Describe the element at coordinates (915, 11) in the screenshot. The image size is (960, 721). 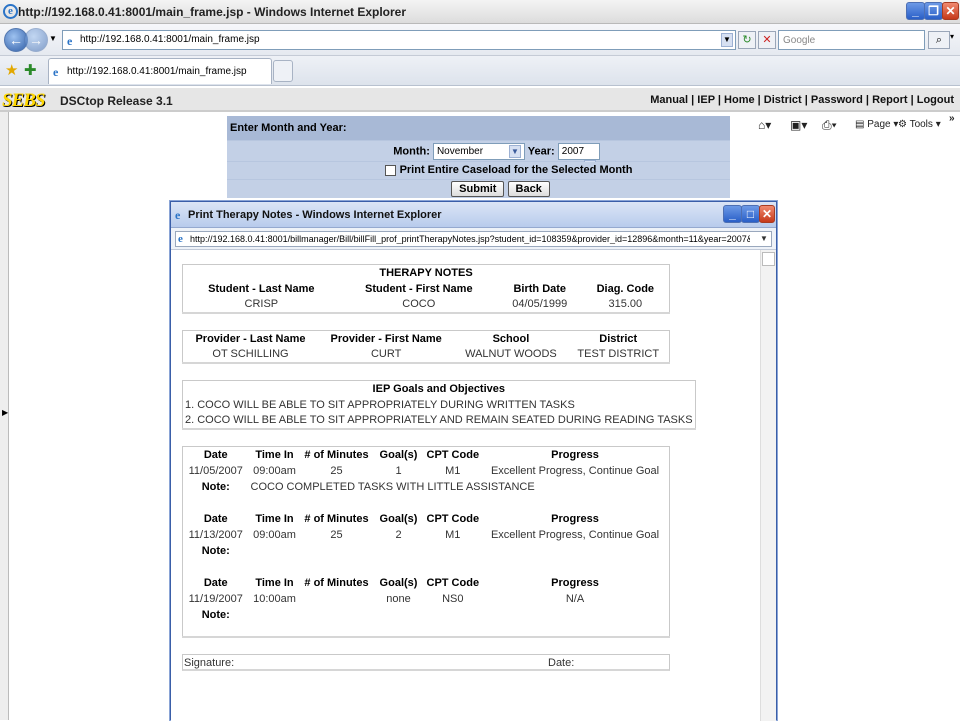
I see `minimize-button: _` at that location.